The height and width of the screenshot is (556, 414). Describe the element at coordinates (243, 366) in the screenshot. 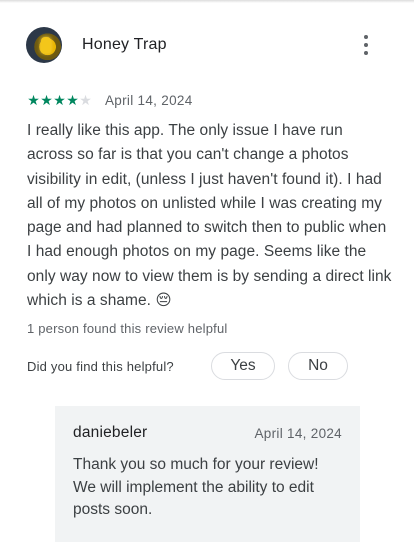

I see `helpful-yes-button: Yes` at that location.